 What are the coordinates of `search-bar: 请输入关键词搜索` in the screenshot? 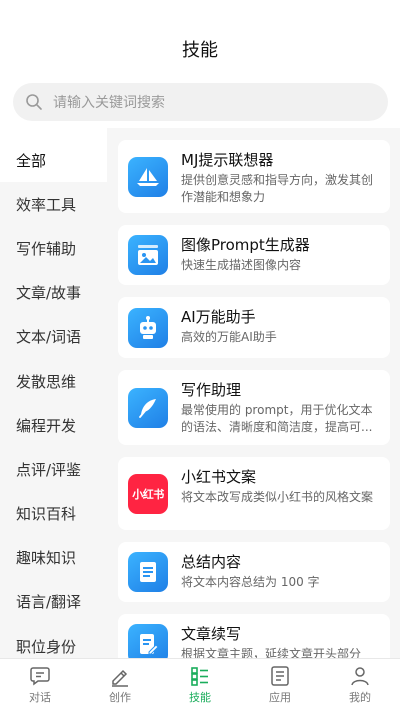 It's located at (200, 102).